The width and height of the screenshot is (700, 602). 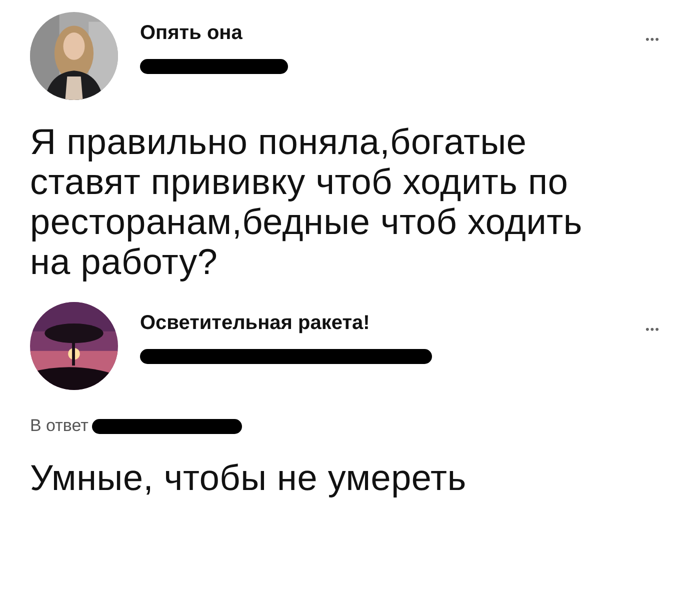 I want to click on user-name: Осветительная ракета!, so click(x=255, y=323).